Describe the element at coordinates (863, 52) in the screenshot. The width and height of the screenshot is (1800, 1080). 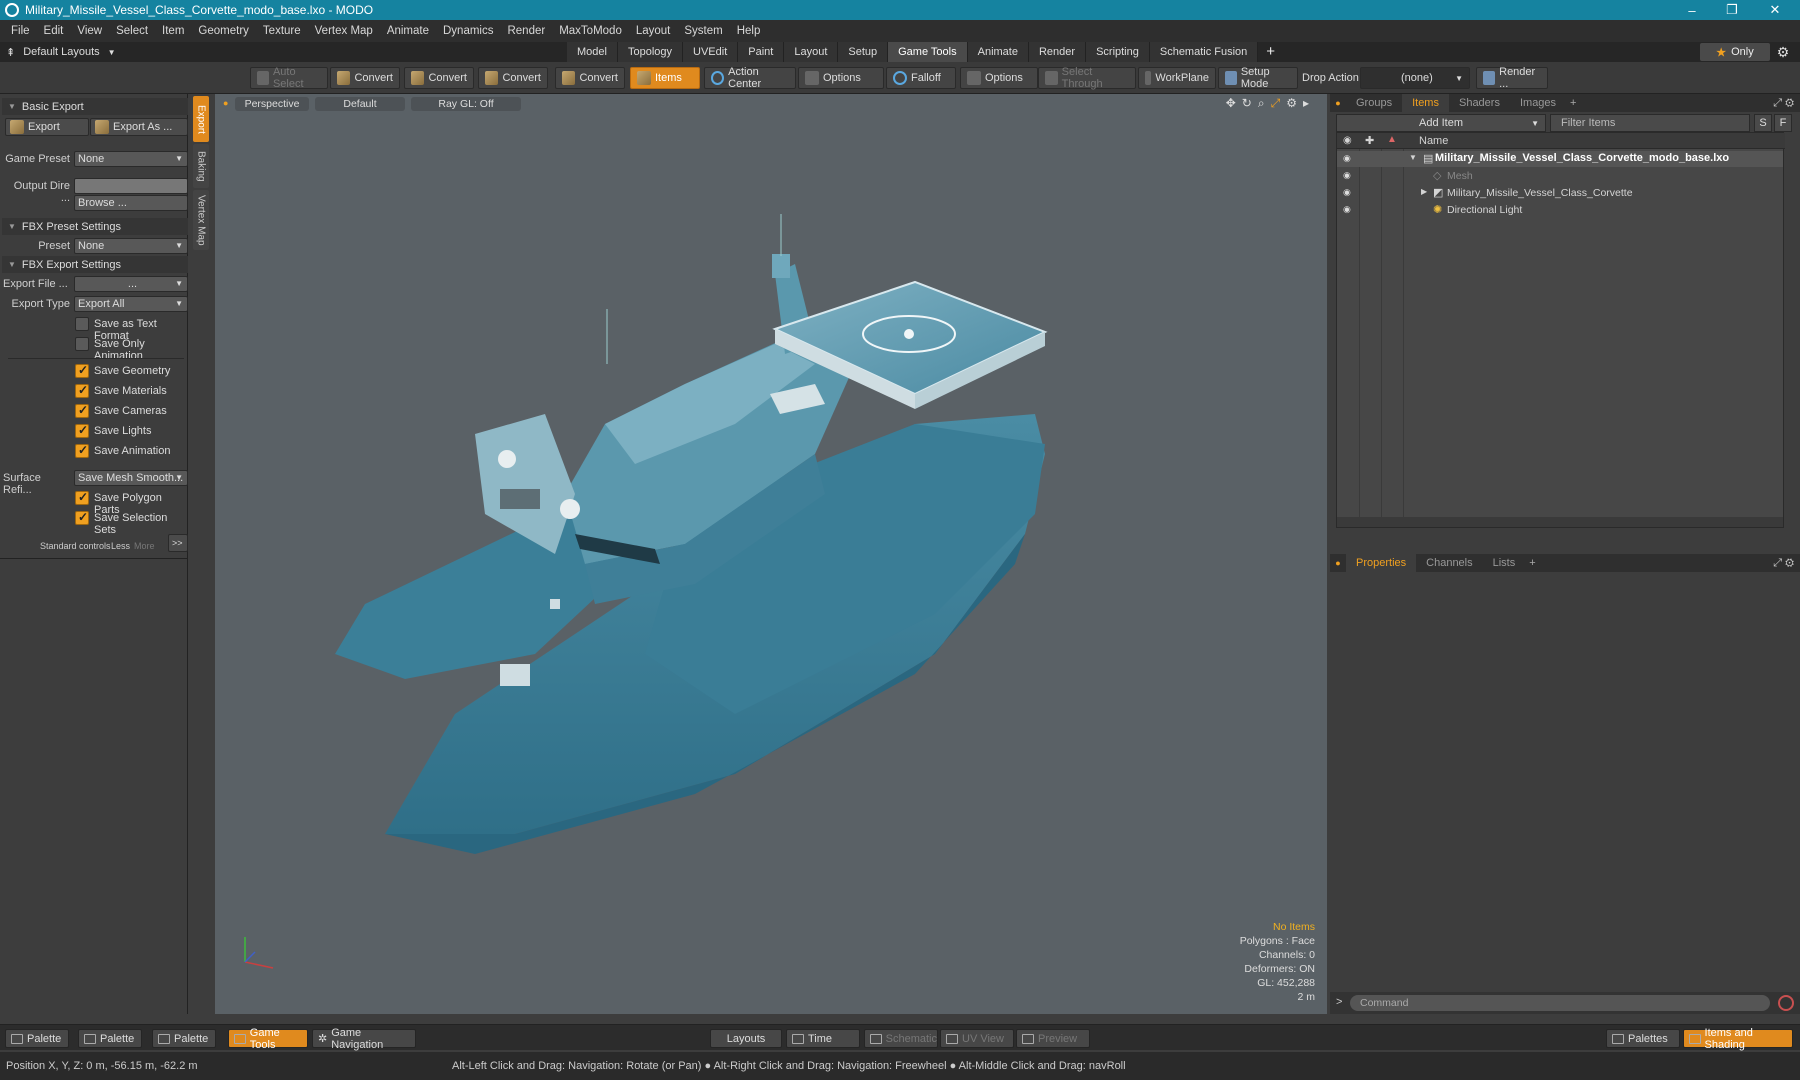
I see `tab-setup: Setup` at that location.